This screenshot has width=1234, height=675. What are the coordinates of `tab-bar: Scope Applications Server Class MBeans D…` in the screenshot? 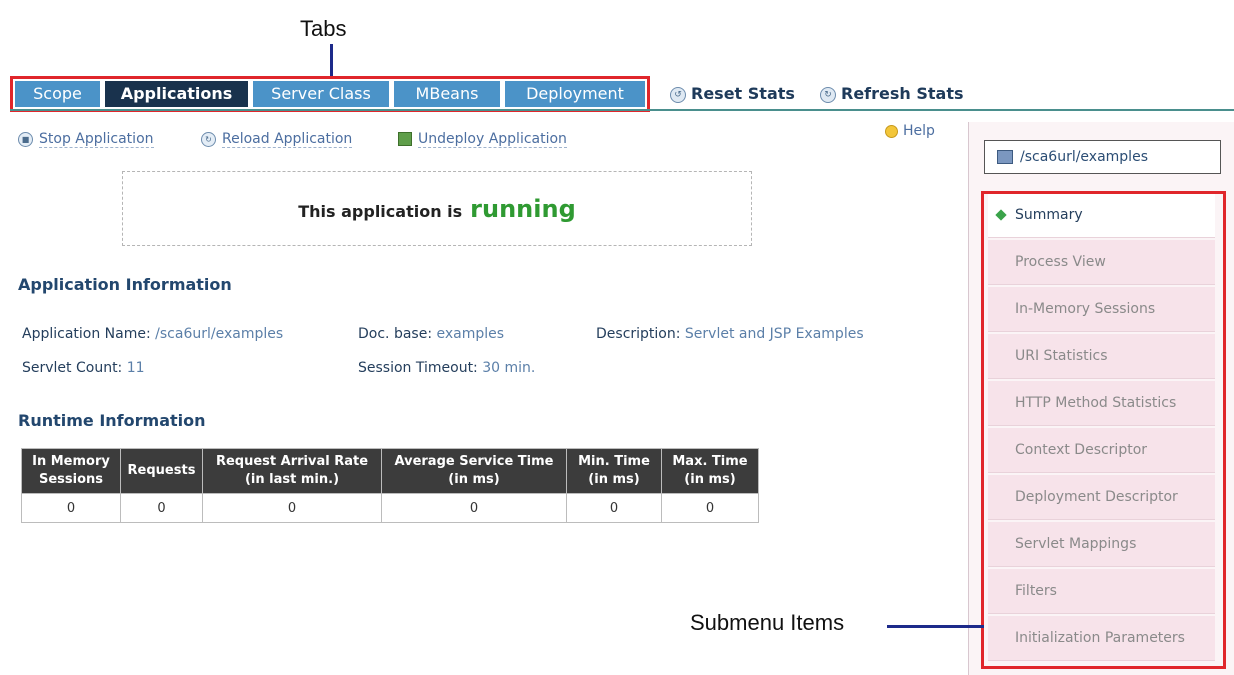 It's located at (617, 94).